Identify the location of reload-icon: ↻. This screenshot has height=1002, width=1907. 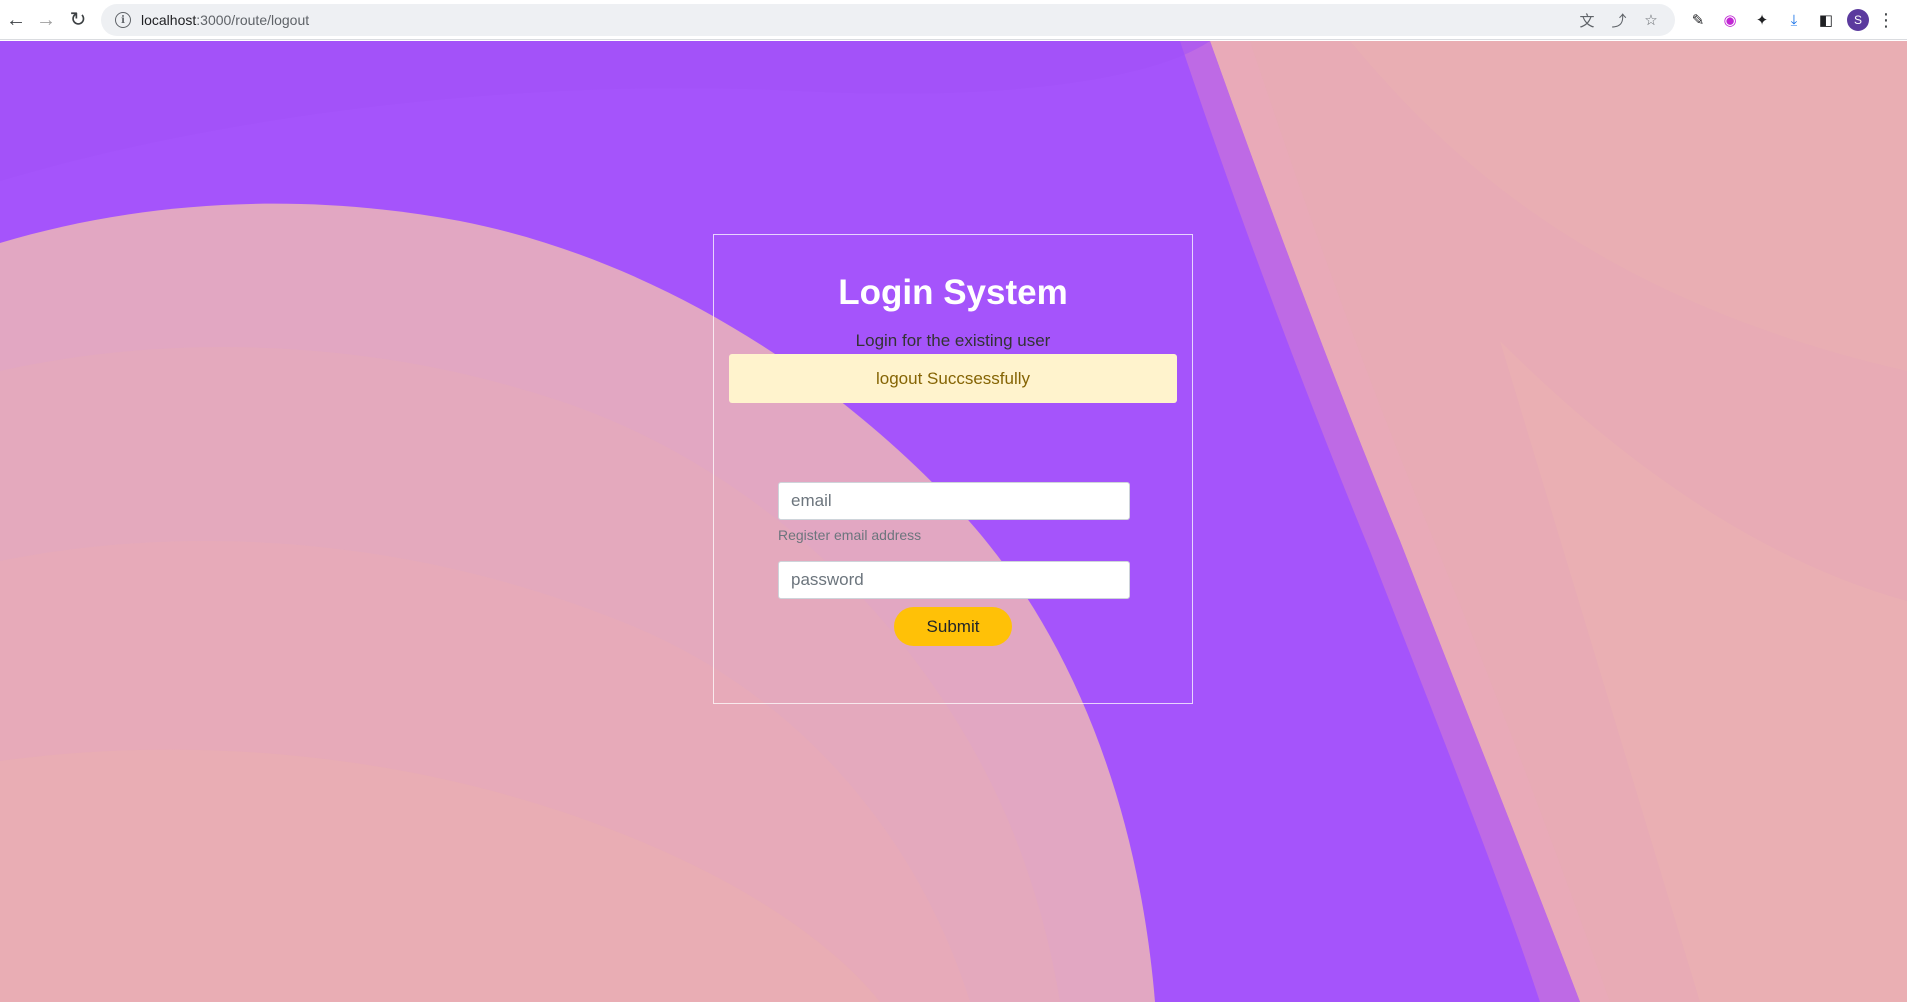
(78, 20).